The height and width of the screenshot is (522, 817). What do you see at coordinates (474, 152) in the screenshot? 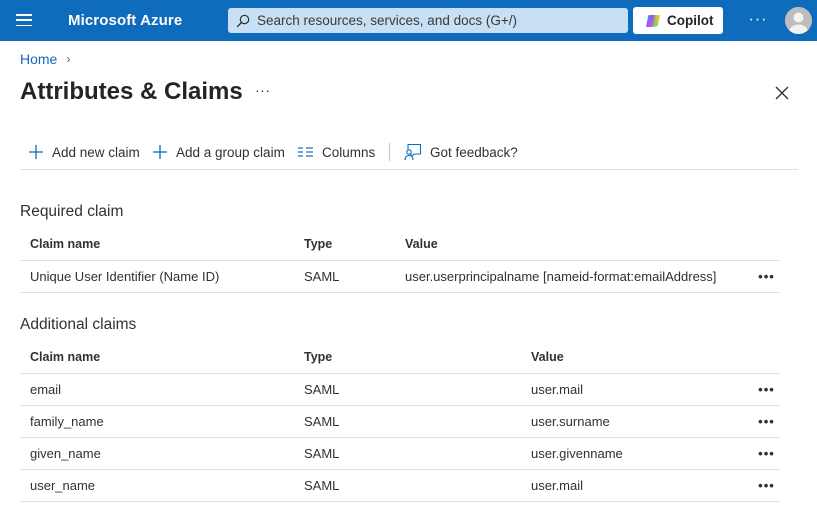
I see `feedback-label: Got feedback?` at bounding box center [474, 152].